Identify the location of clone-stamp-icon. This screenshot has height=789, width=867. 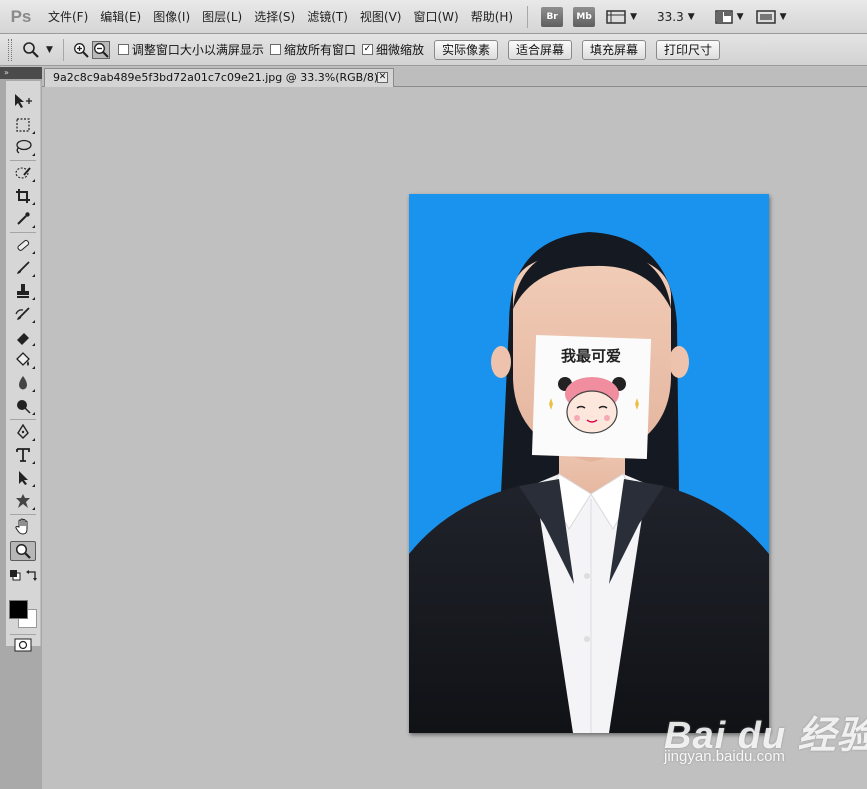
(23, 291).